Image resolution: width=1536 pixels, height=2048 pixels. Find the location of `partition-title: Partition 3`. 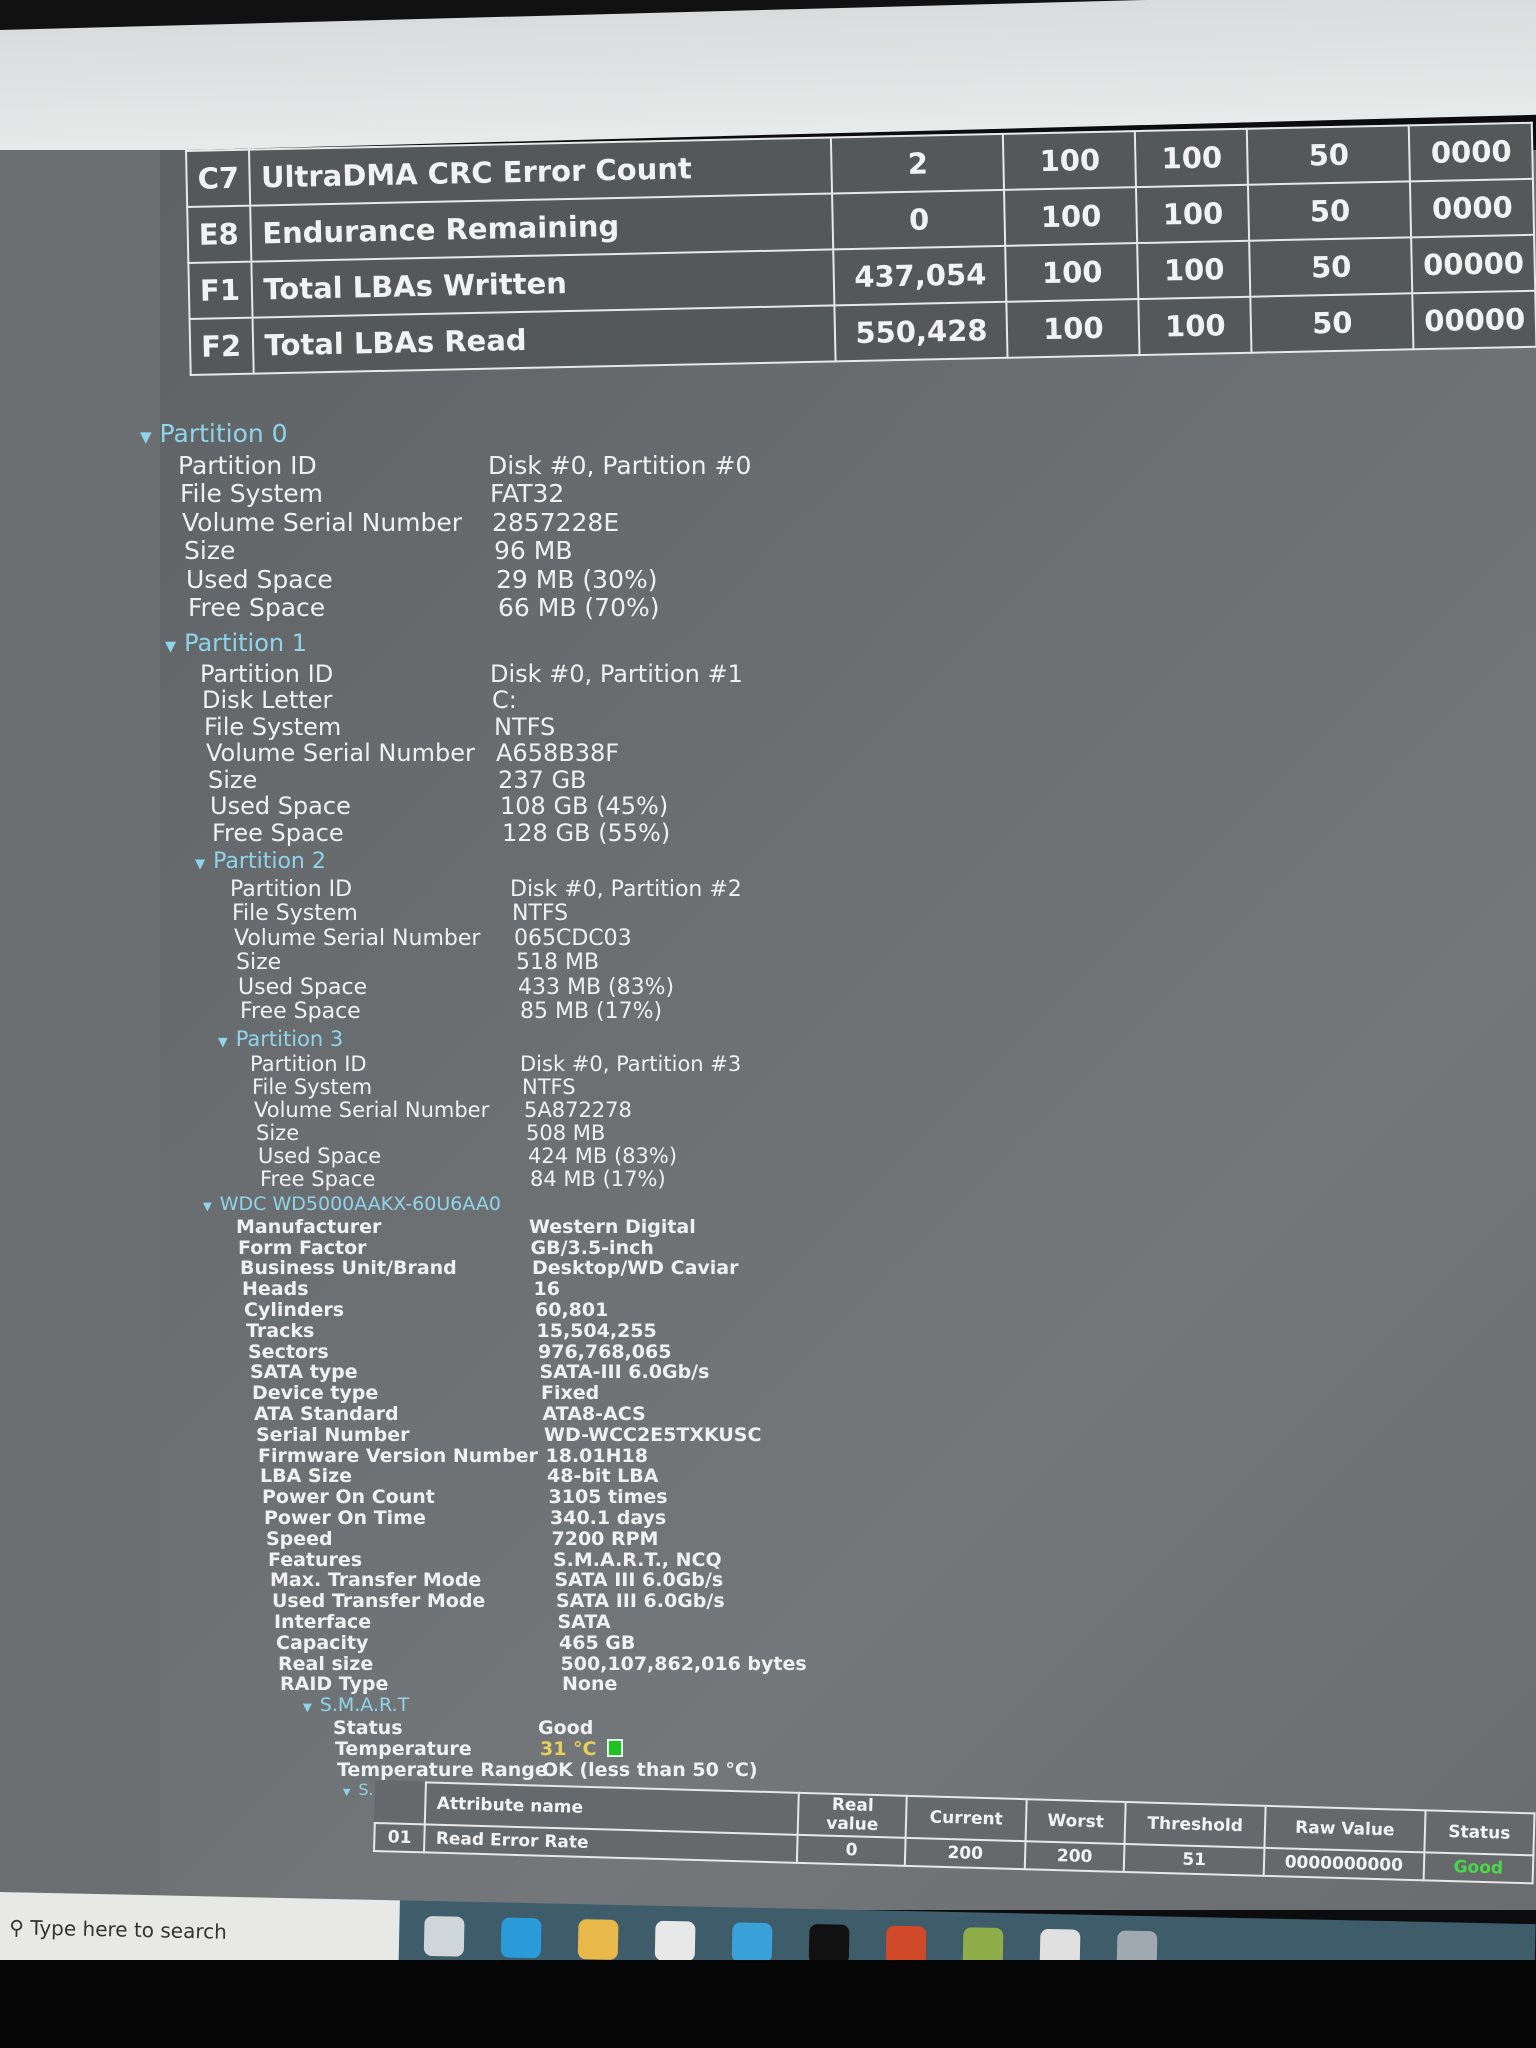

partition-title: Partition 3 is located at coordinates (289, 1039).